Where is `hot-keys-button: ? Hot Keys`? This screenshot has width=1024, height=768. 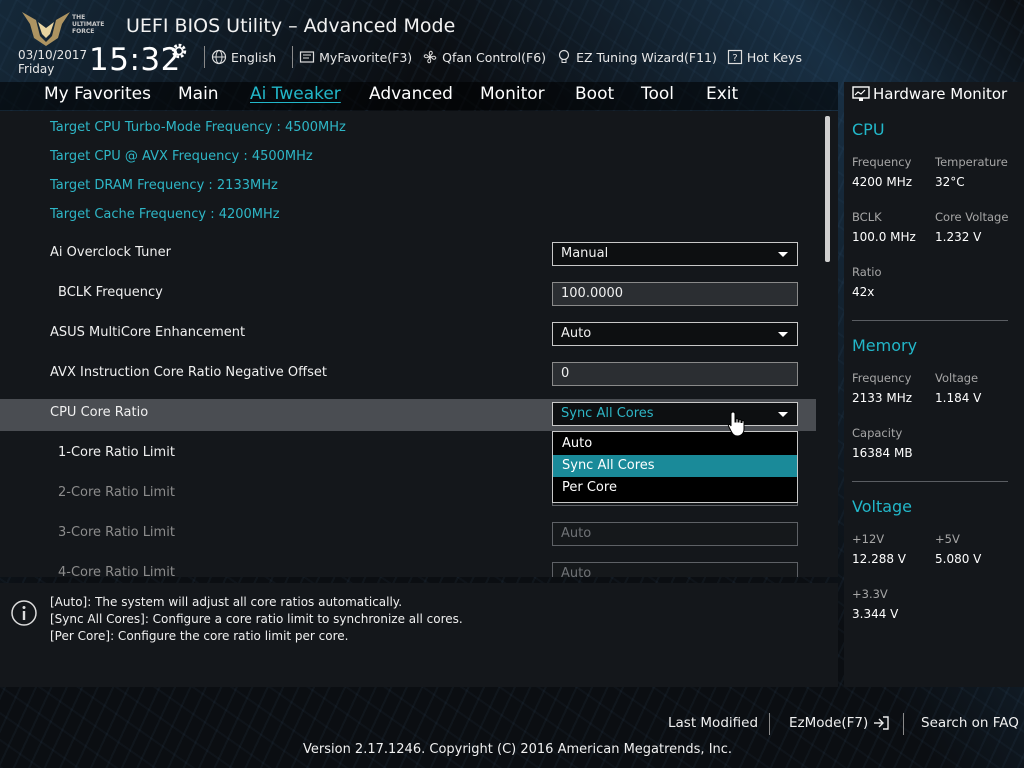
hot-keys-button: ? Hot Keys is located at coordinates (764, 57).